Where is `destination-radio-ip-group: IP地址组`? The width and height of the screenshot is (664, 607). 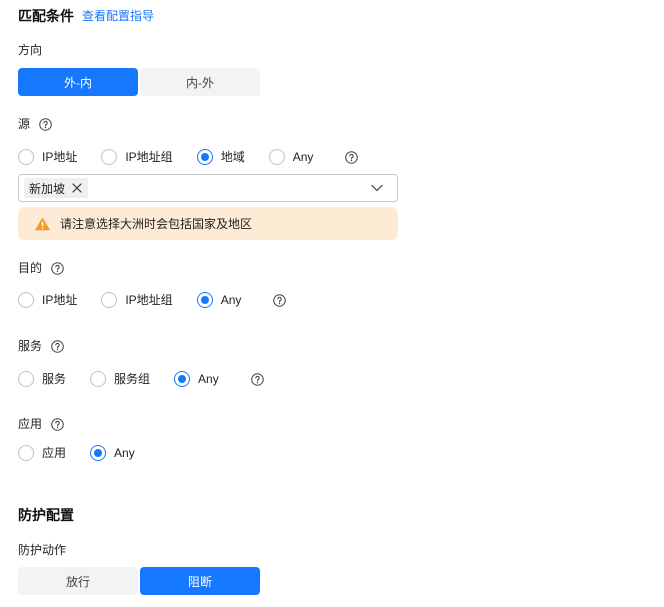
destination-radio-ip-group: IP地址组 is located at coordinates (137, 300).